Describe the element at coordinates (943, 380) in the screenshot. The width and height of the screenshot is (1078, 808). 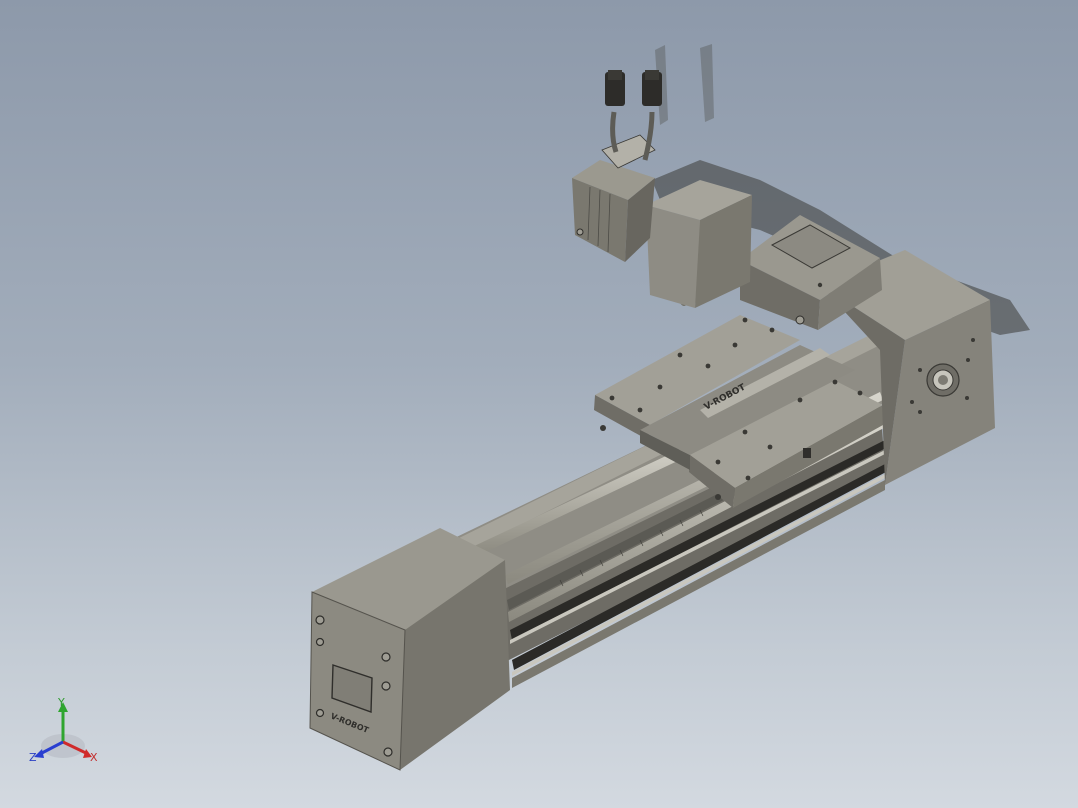
I see `drive-bearing-boss` at that location.